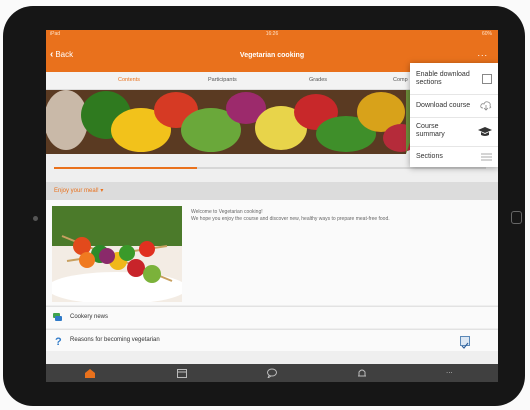  I want to click on menu-lines-icon, so click(486, 157).